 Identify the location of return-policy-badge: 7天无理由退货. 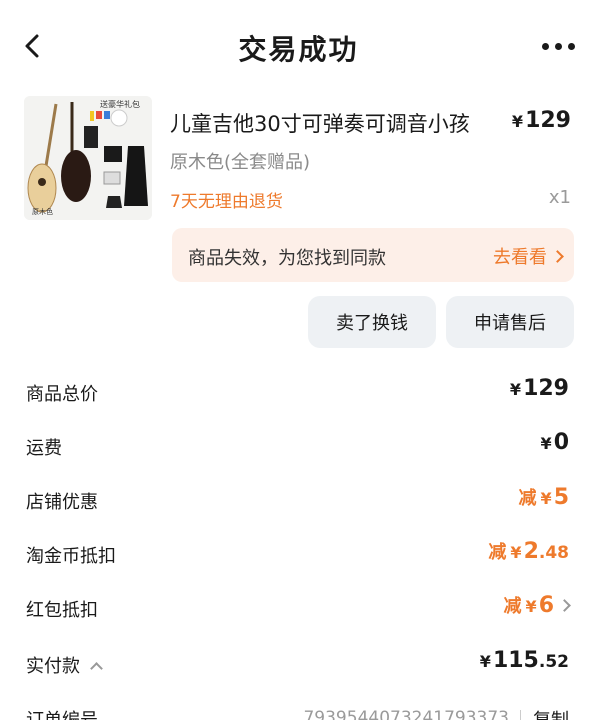
(226, 202).